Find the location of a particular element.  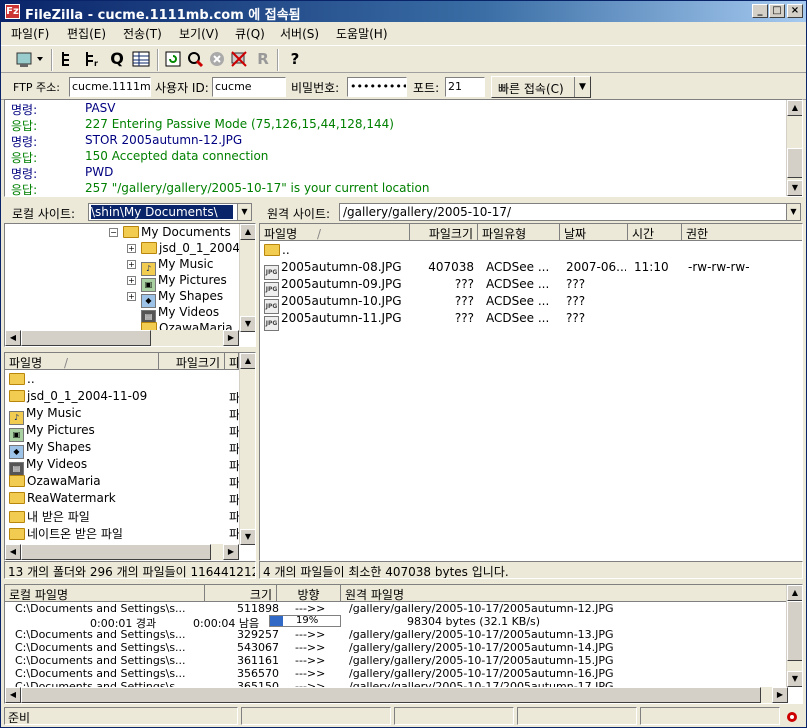

local-file-row: 네이트온 받은 파일 파 is located at coordinates (122, 532).